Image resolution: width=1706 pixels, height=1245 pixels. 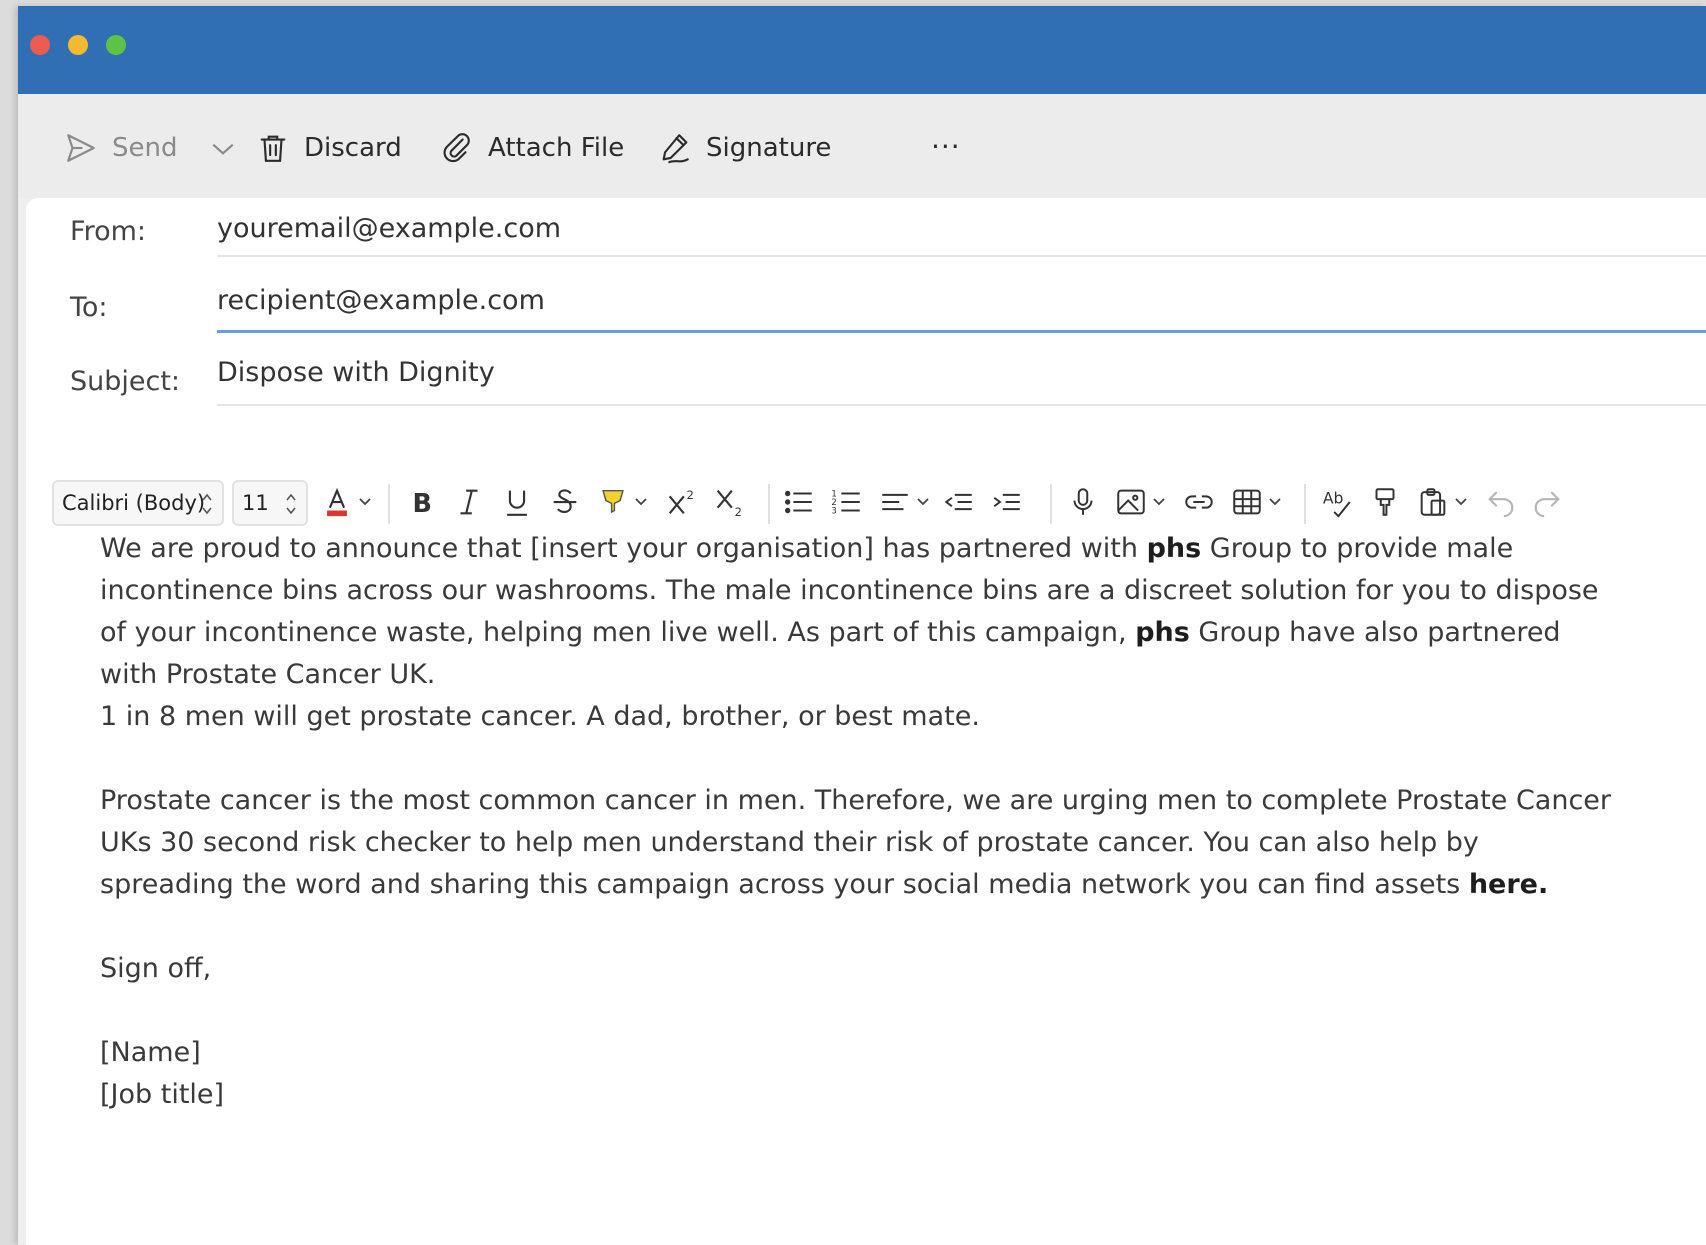 I want to click on paintbrush-icon, so click(x=1385, y=502).